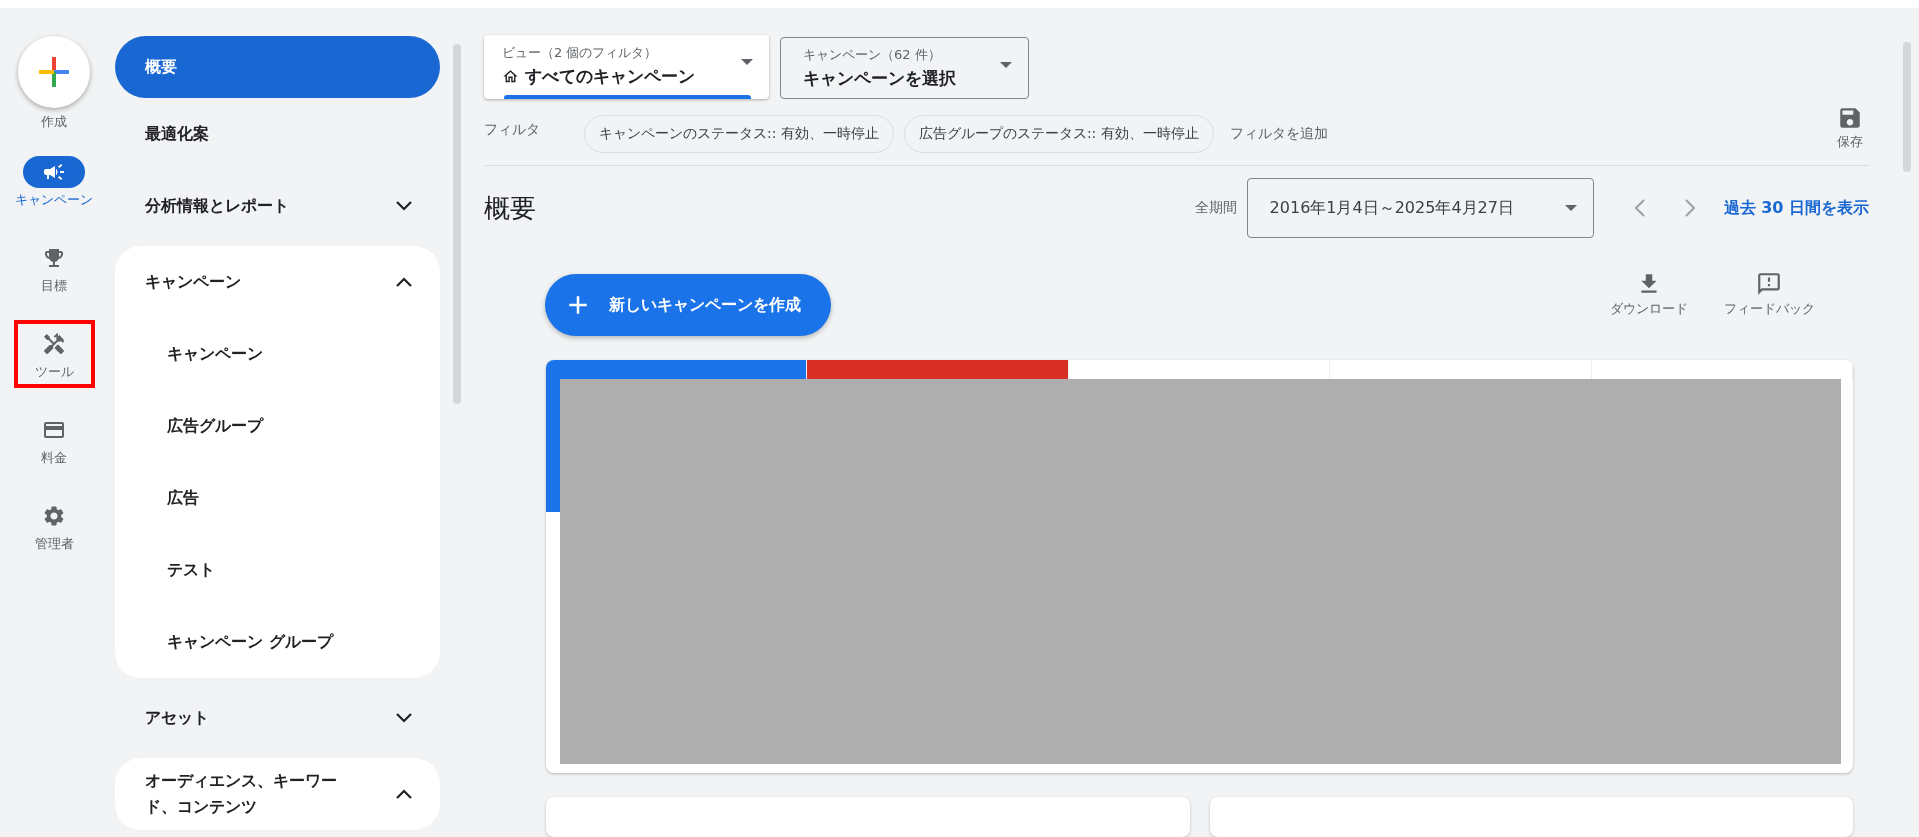 The height and width of the screenshot is (837, 1919). What do you see at coordinates (904, 68) in the screenshot?
I see `campaign-dropdown: キャンペーン（62 件） キャンペーンを選択` at bounding box center [904, 68].